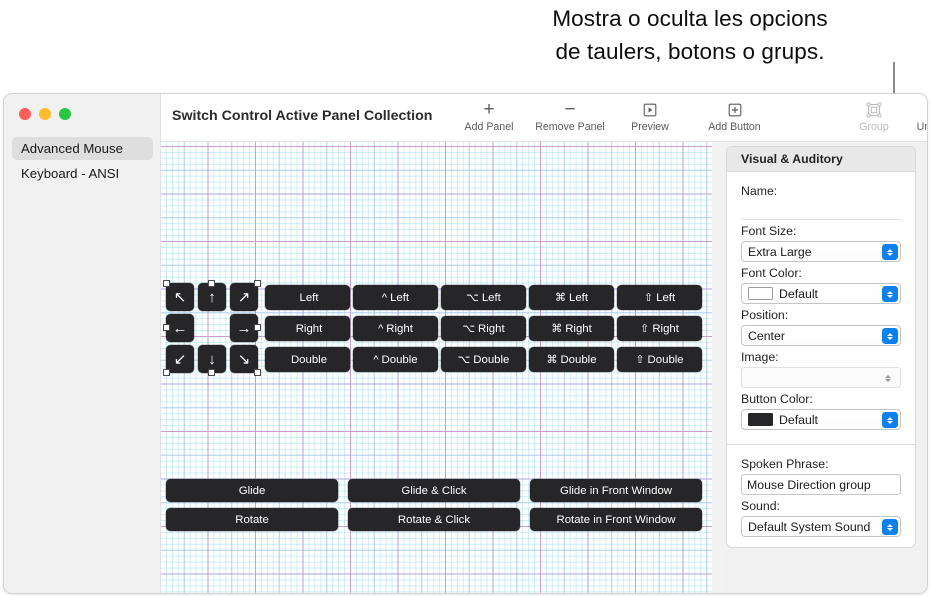  What do you see at coordinates (690, 18) in the screenshot?
I see `callout-line-1: Mostra o oculta les opcions` at bounding box center [690, 18].